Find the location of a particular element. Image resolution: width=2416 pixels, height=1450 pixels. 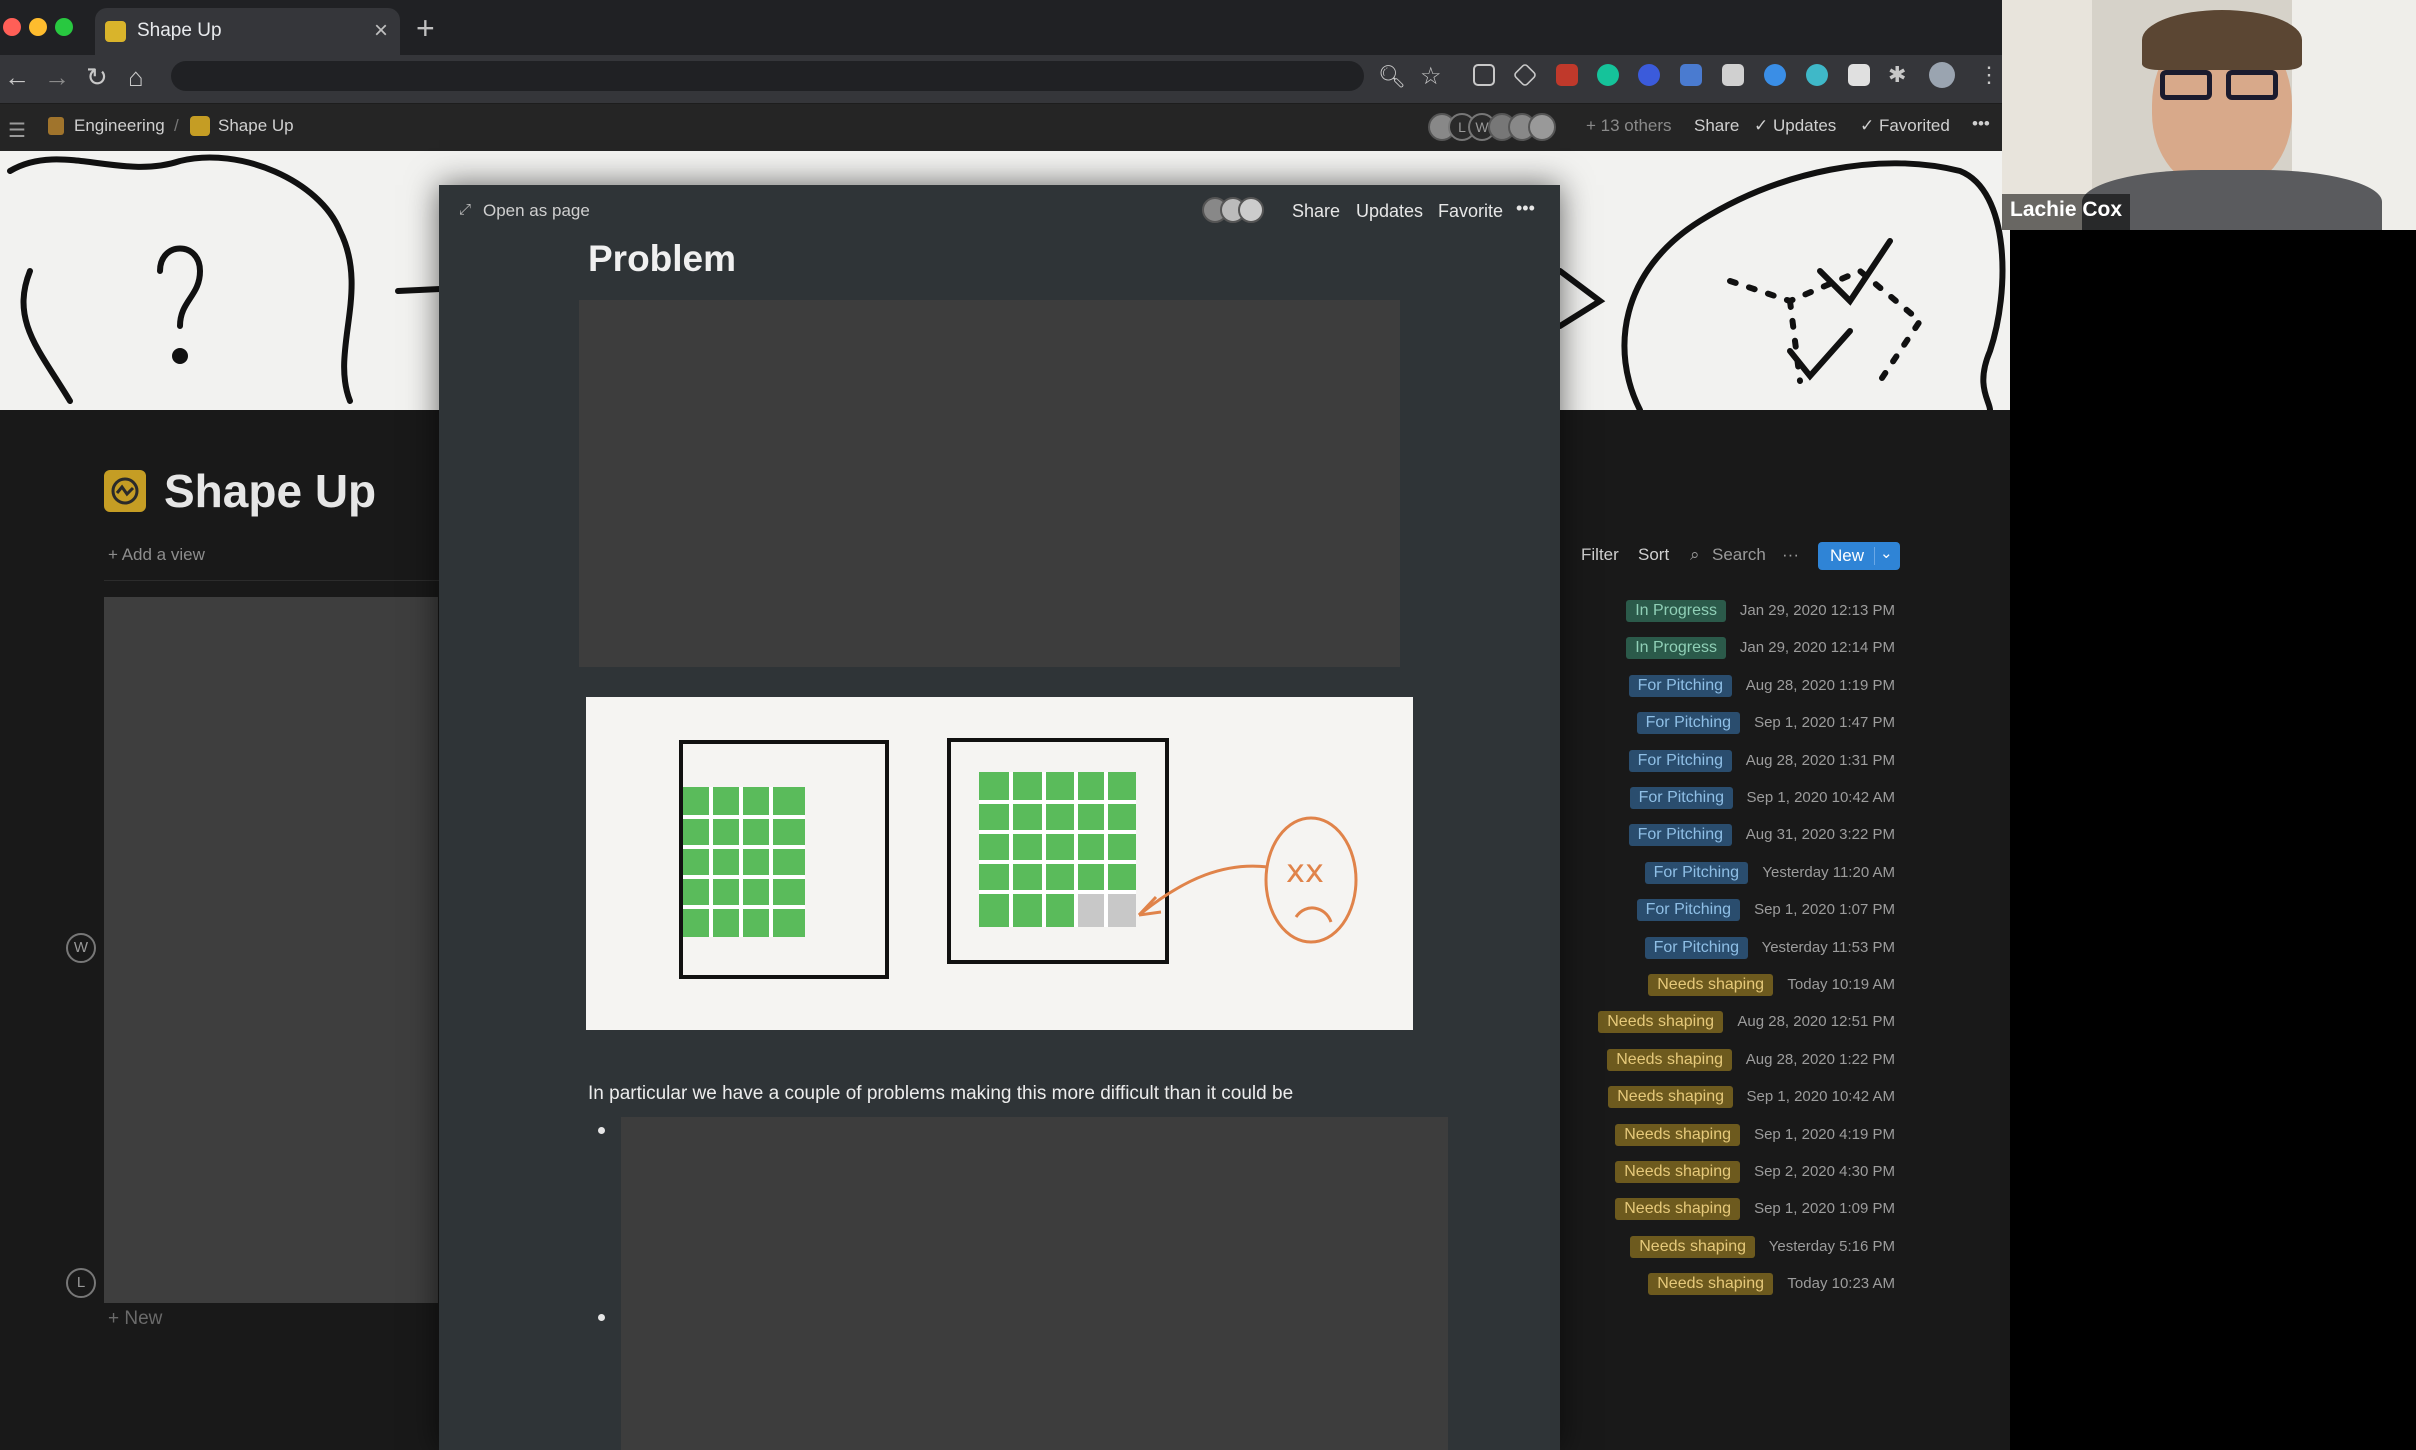

maximize-window-button is located at coordinates (64, 27).